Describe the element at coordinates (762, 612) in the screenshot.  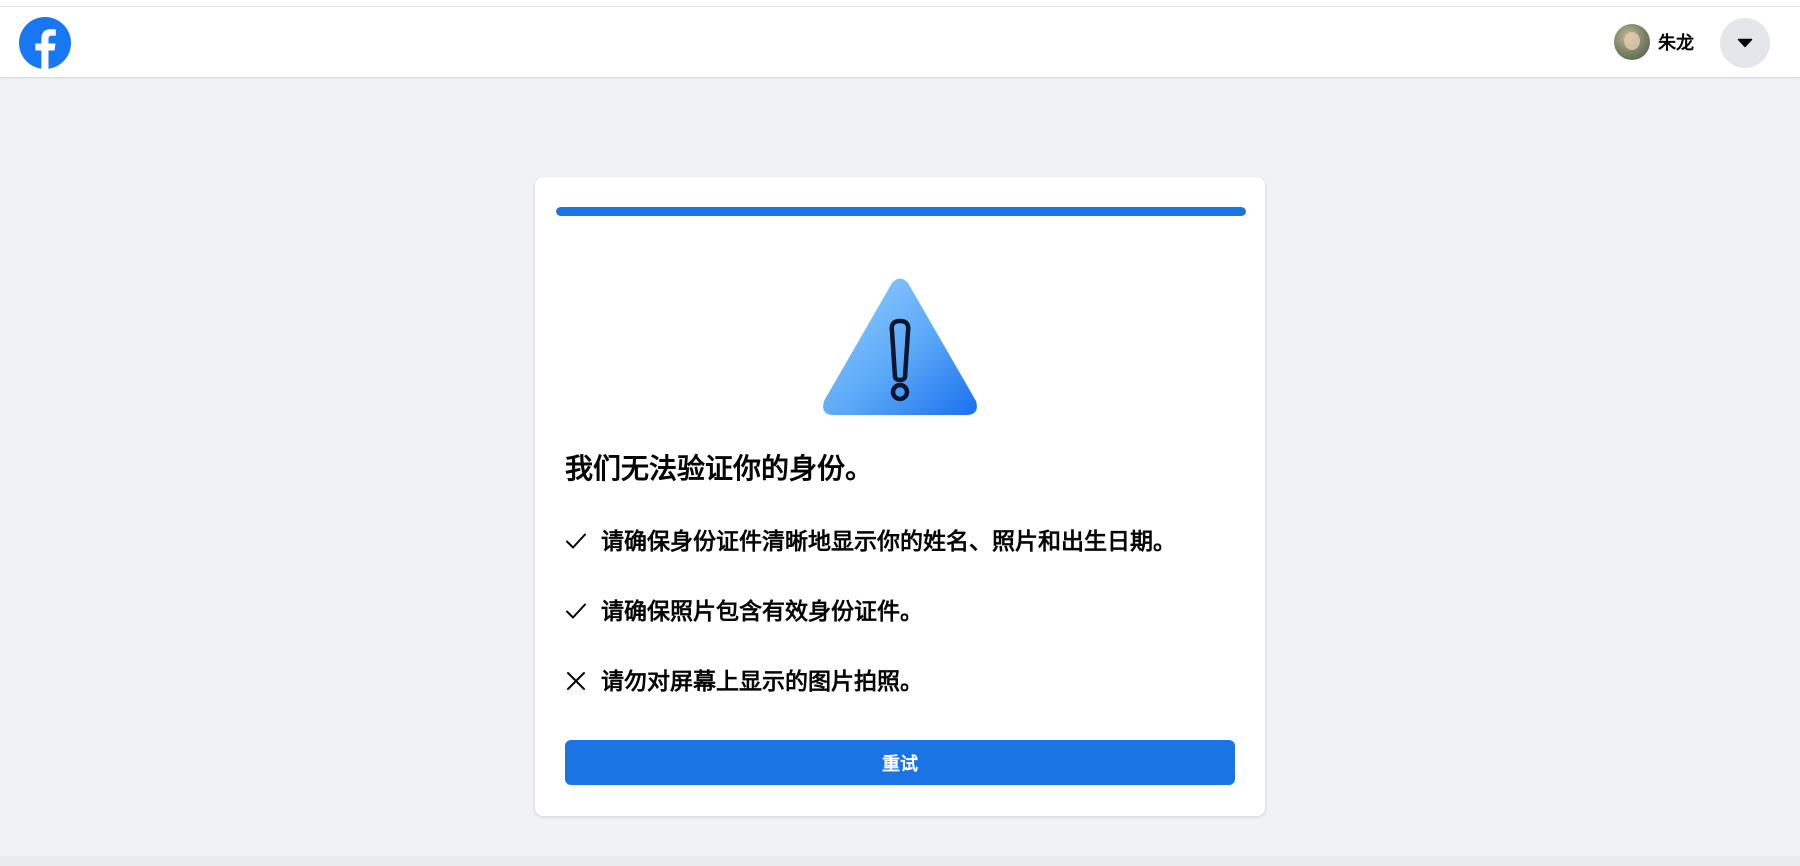
I see `tip-text: 请确保照片包含有效身份证件。` at that location.